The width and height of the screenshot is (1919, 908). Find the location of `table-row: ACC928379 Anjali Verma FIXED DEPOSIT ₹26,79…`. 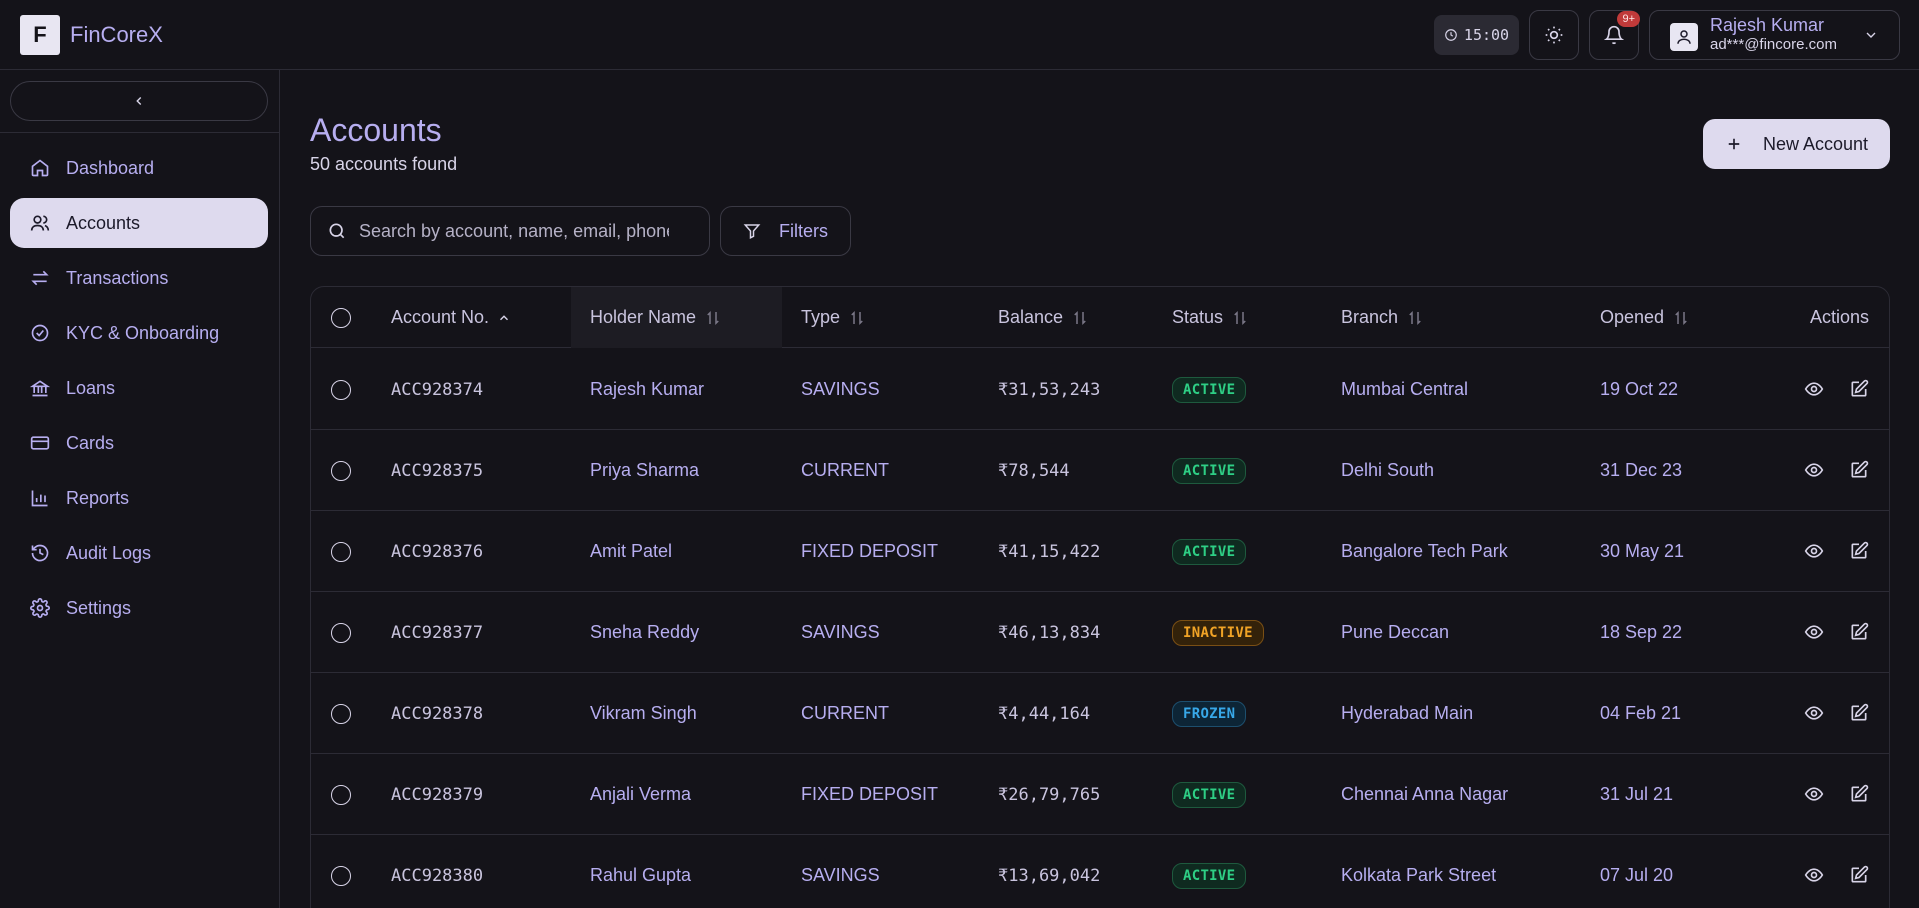

table-row: ACC928379 Anjali Verma FIXED DEPOSIT ₹26,79… is located at coordinates (1100, 794).